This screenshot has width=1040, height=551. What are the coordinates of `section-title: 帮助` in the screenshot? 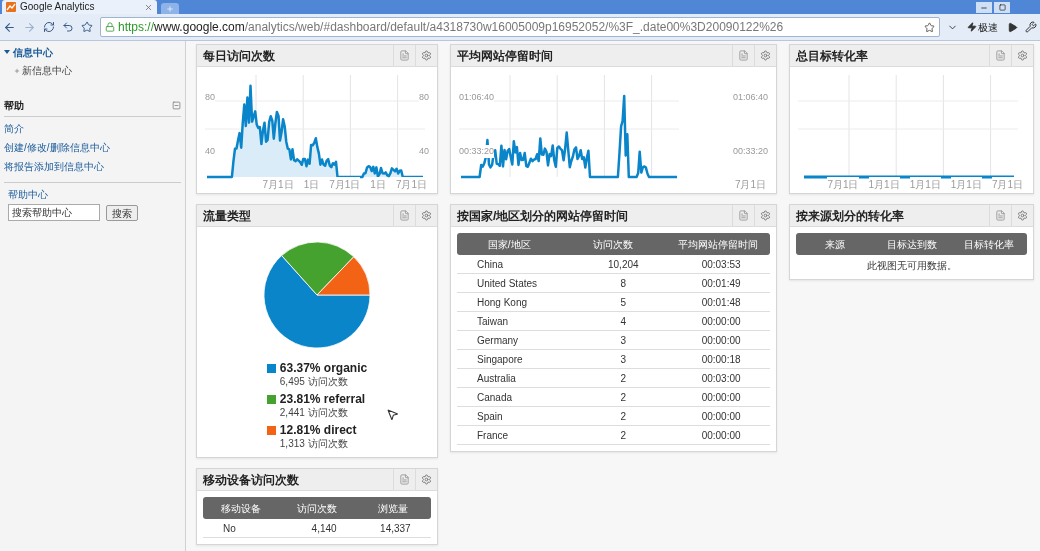 It's located at (14, 106).